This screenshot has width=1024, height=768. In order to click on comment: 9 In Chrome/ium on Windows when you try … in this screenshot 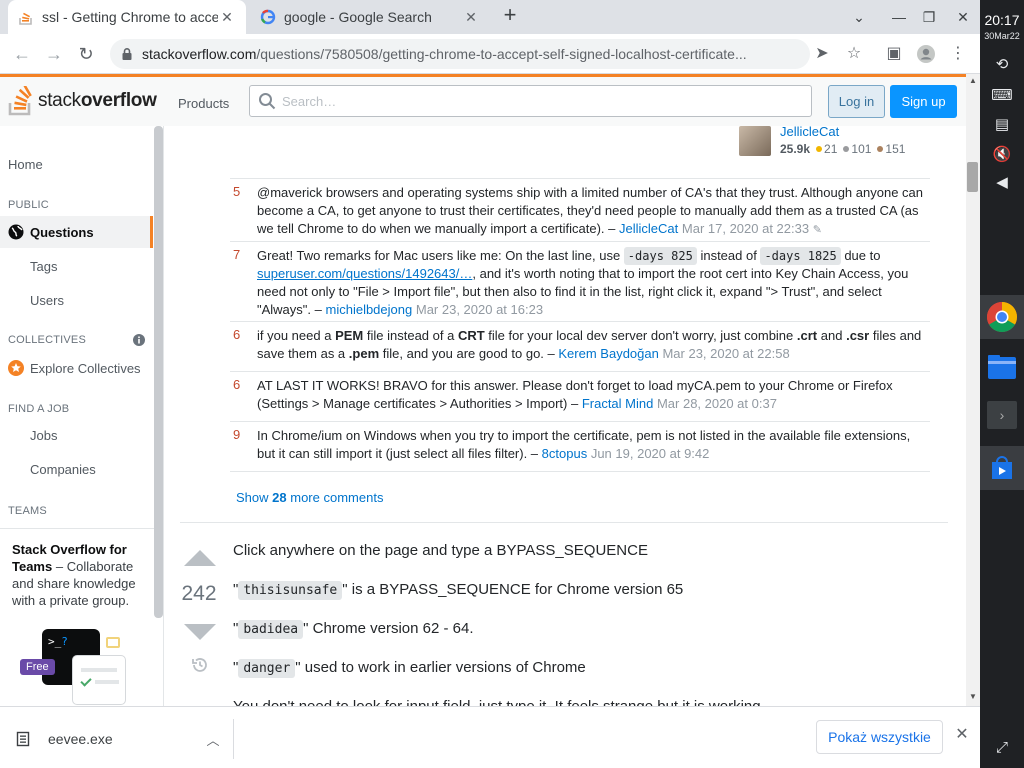, I will do `click(580, 447)`.